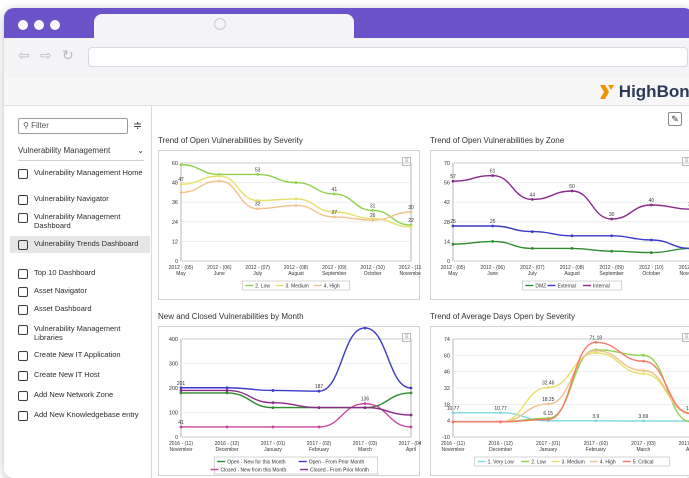  What do you see at coordinates (83, 333) in the screenshot?
I see `sidebar-item-vm-libraries: Vulnerability Management Libraries` at bounding box center [83, 333].